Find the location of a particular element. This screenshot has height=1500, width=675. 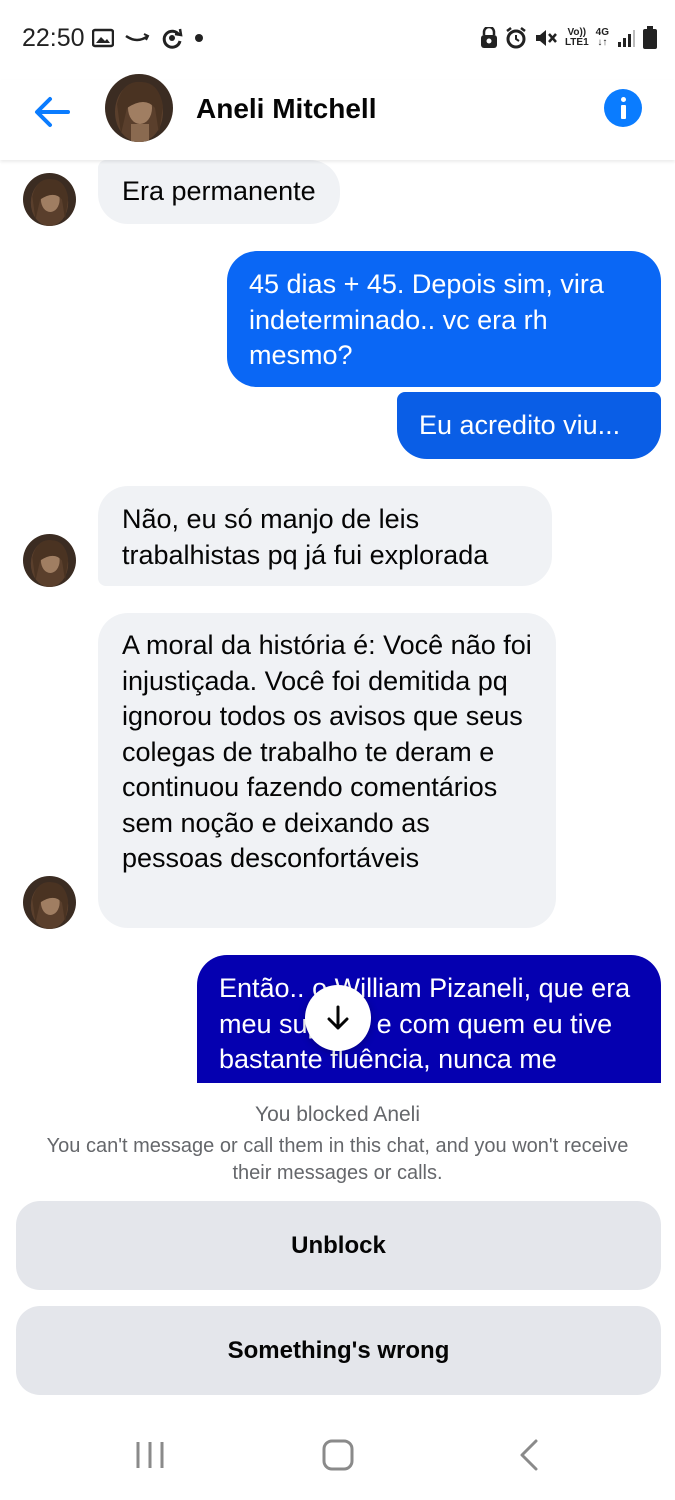

back-nav-button is located at coordinates (530, 1457).